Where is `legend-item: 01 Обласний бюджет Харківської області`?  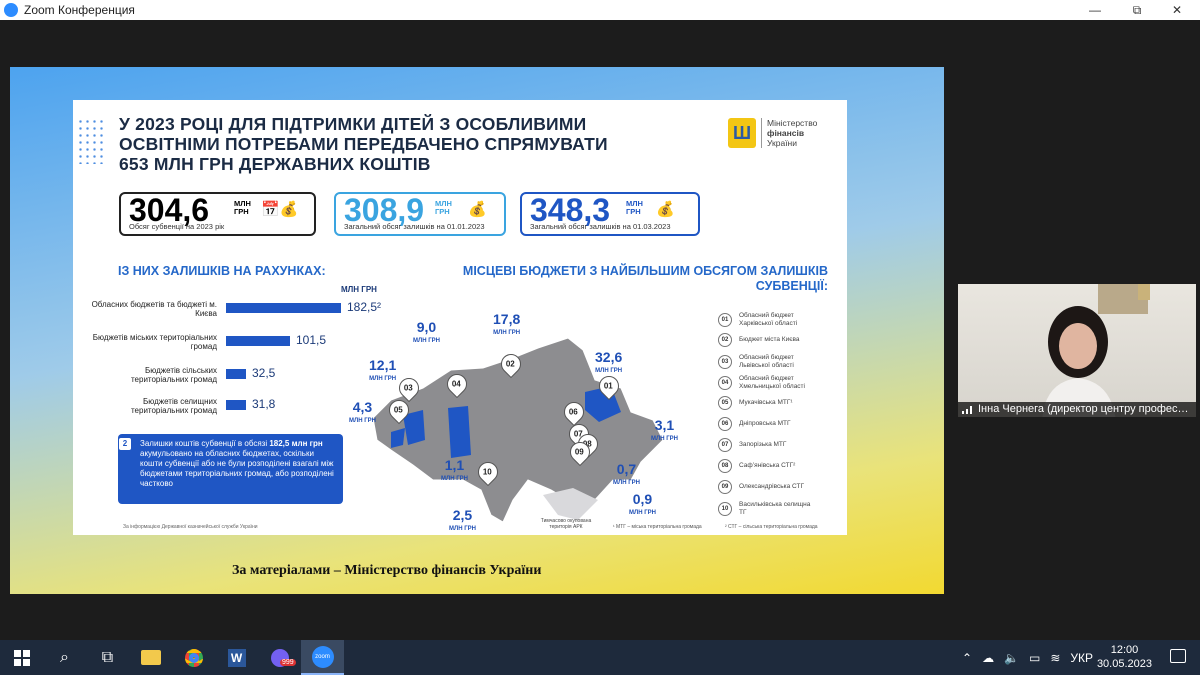
legend-item: 01 Обласний бюджет Харківської області is located at coordinates (768, 320).